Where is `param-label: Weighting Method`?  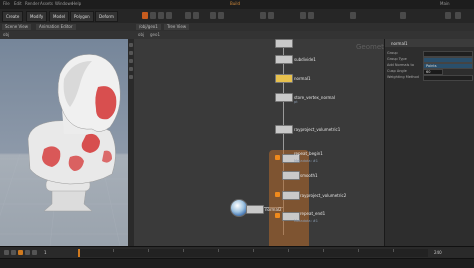 param-label: Weighting Method is located at coordinates (403, 77).